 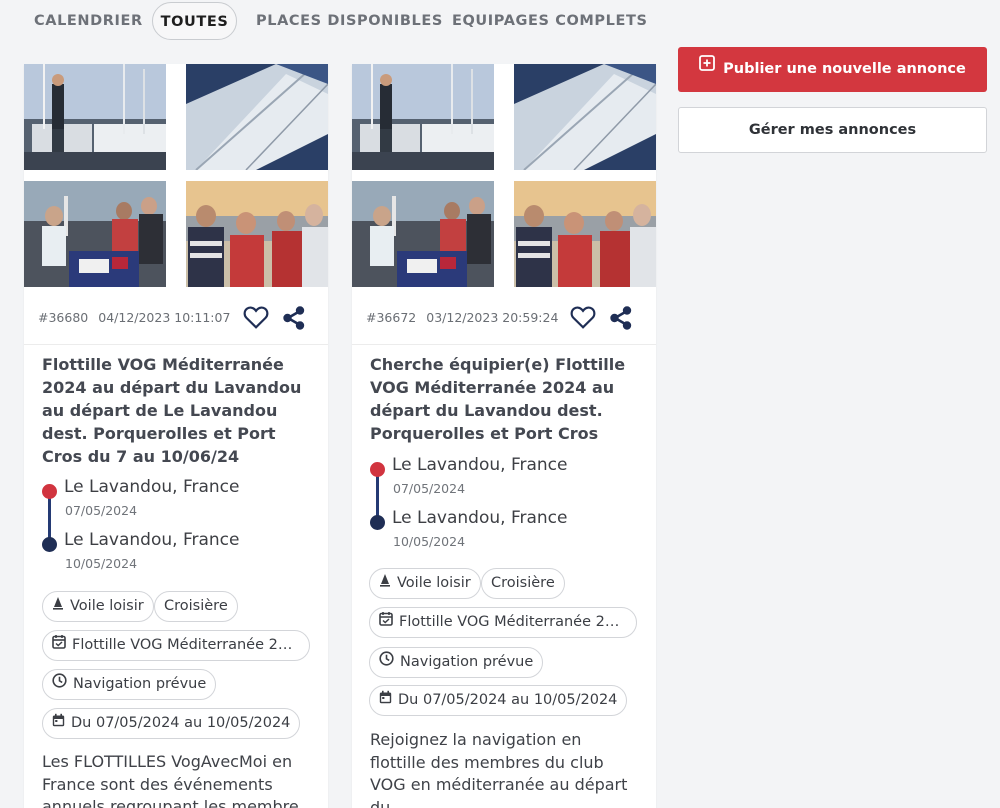 I want to click on listing-date: 04/12/2023 10:11:07, so click(x=164, y=317).